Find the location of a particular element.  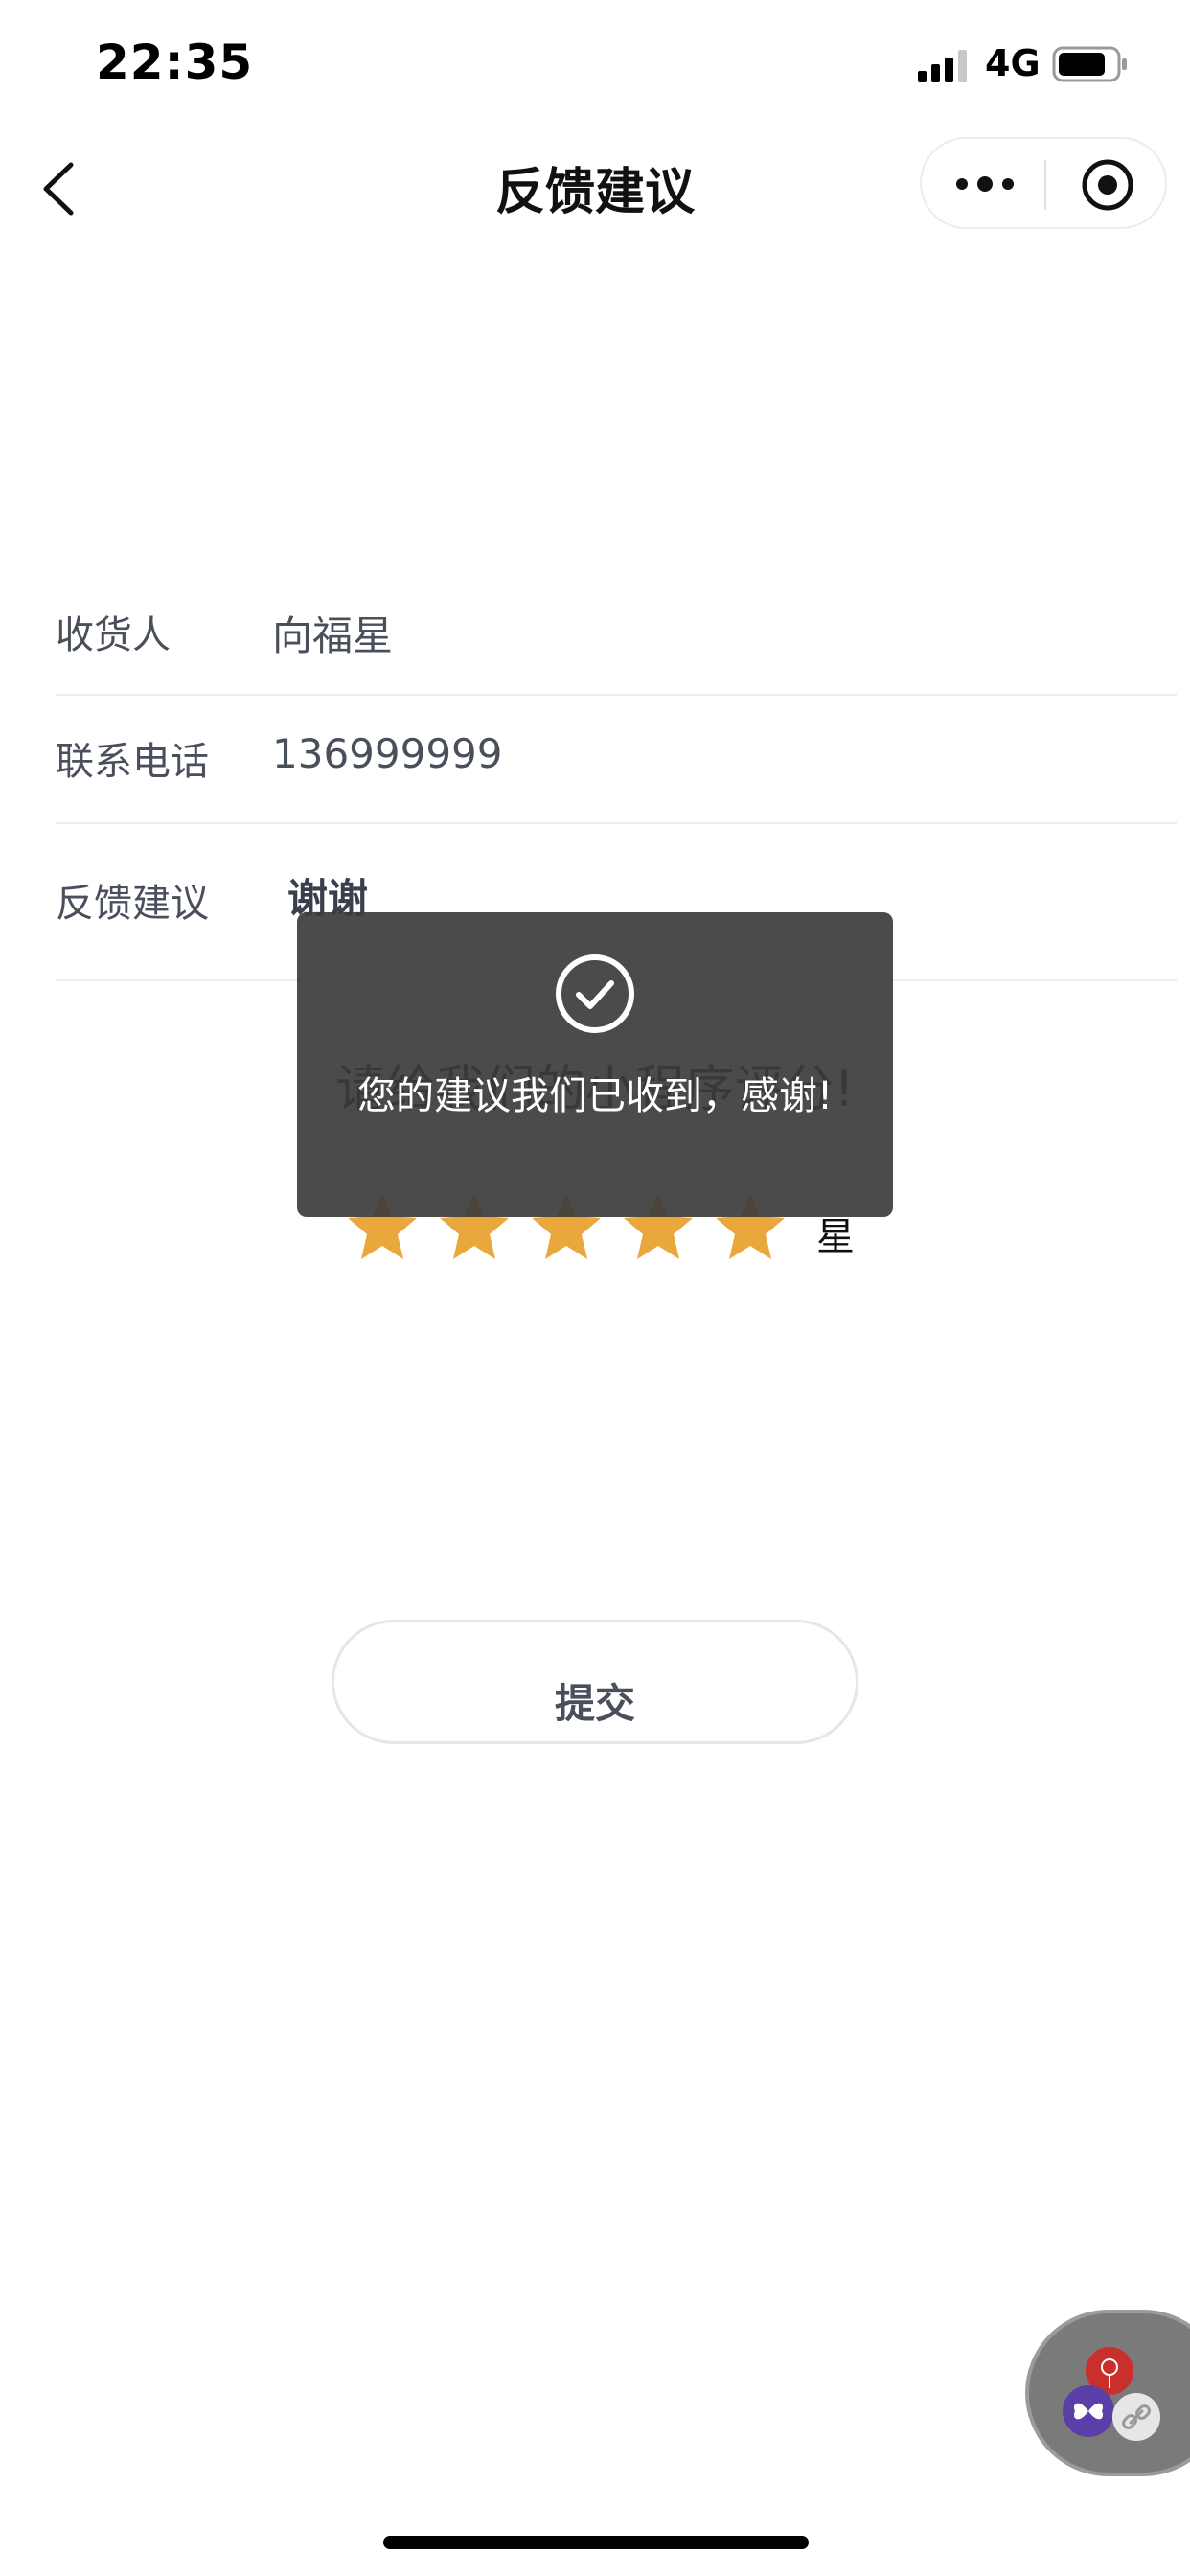

capsule-divider is located at coordinates (1045, 185).